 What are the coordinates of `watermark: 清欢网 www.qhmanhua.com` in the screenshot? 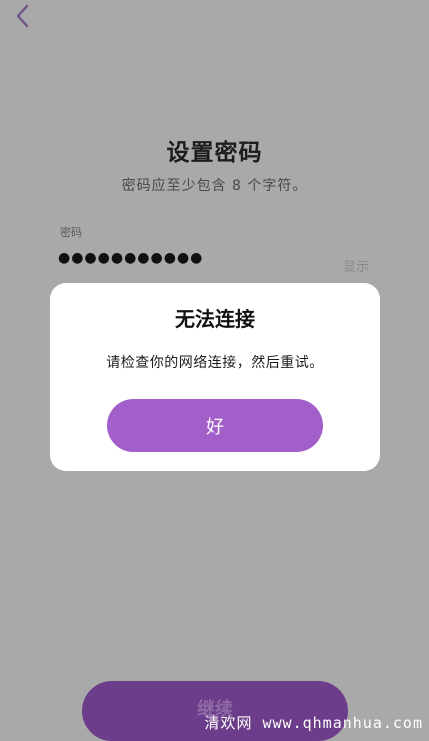 It's located at (313, 723).